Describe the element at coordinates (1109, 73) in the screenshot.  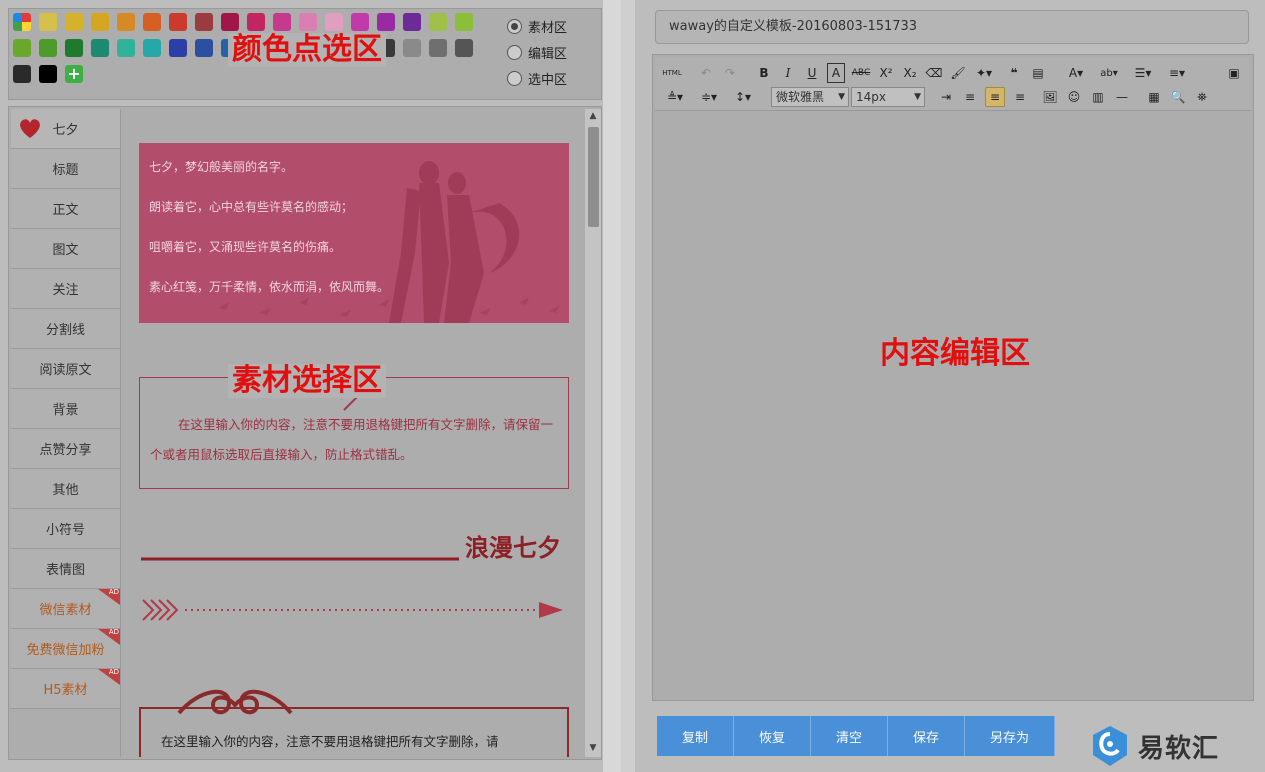
I see `highlight-color-icon: ab▾` at that location.